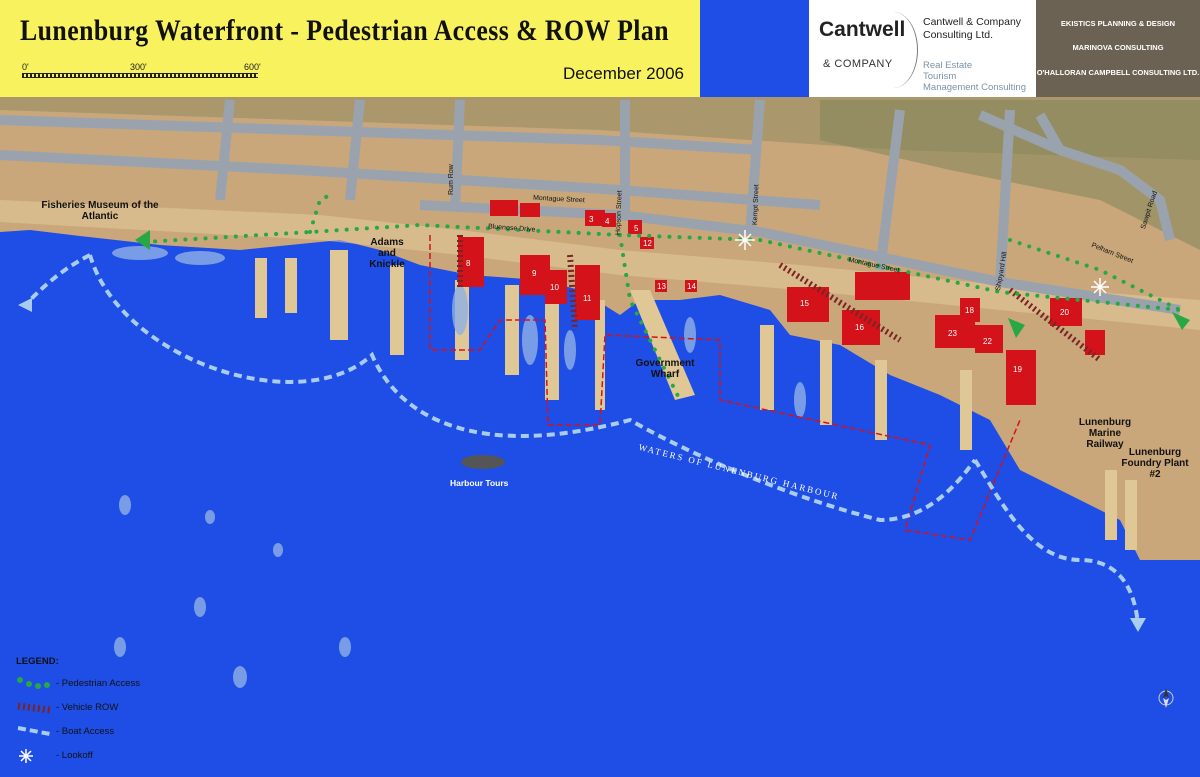 This screenshot has width=1200, height=777. Describe the element at coordinates (101, 757) in the screenshot. I see `legend-item-lookoff: - Lookoff` at that location.